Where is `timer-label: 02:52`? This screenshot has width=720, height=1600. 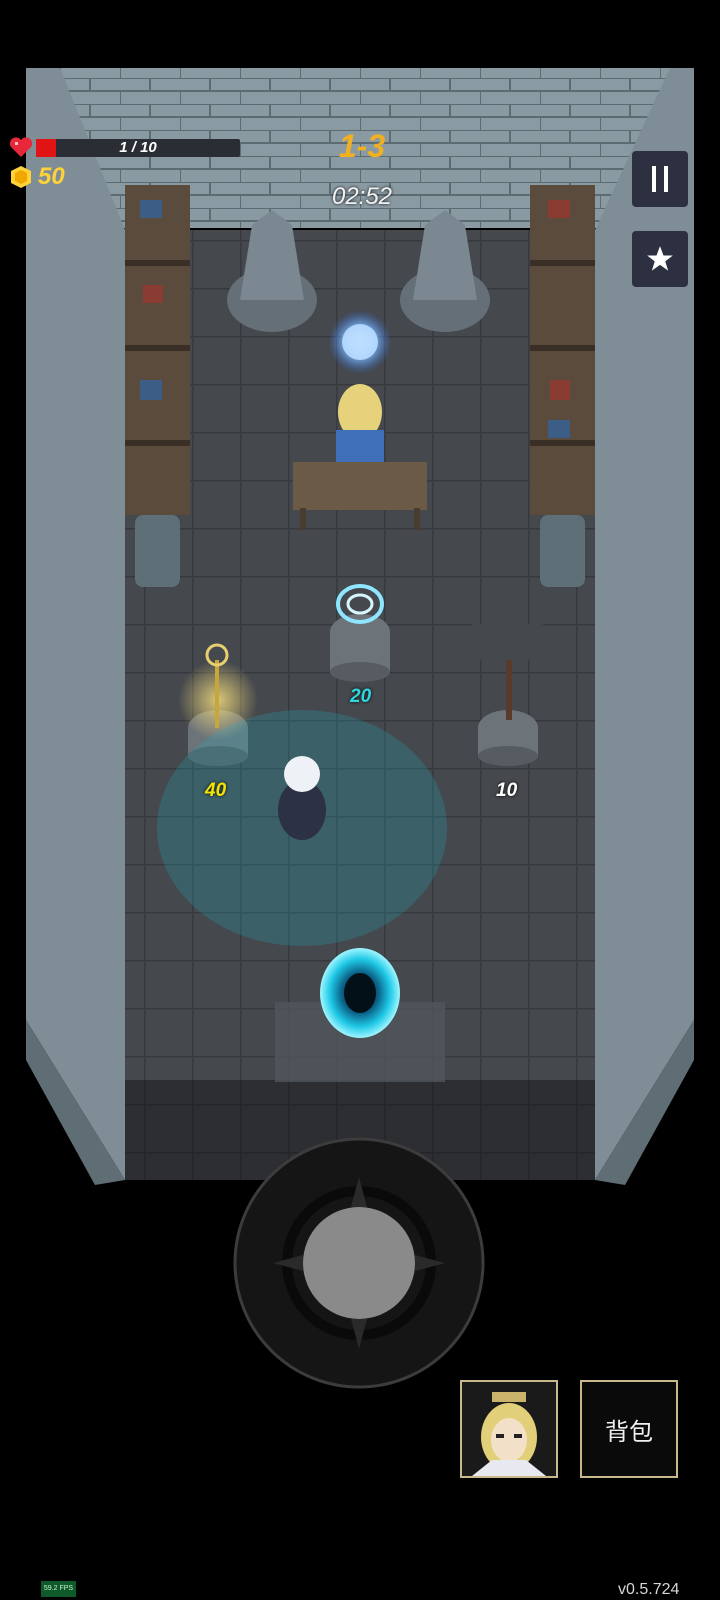
timer-label: 02:52 is located at coordinates (362, 196).